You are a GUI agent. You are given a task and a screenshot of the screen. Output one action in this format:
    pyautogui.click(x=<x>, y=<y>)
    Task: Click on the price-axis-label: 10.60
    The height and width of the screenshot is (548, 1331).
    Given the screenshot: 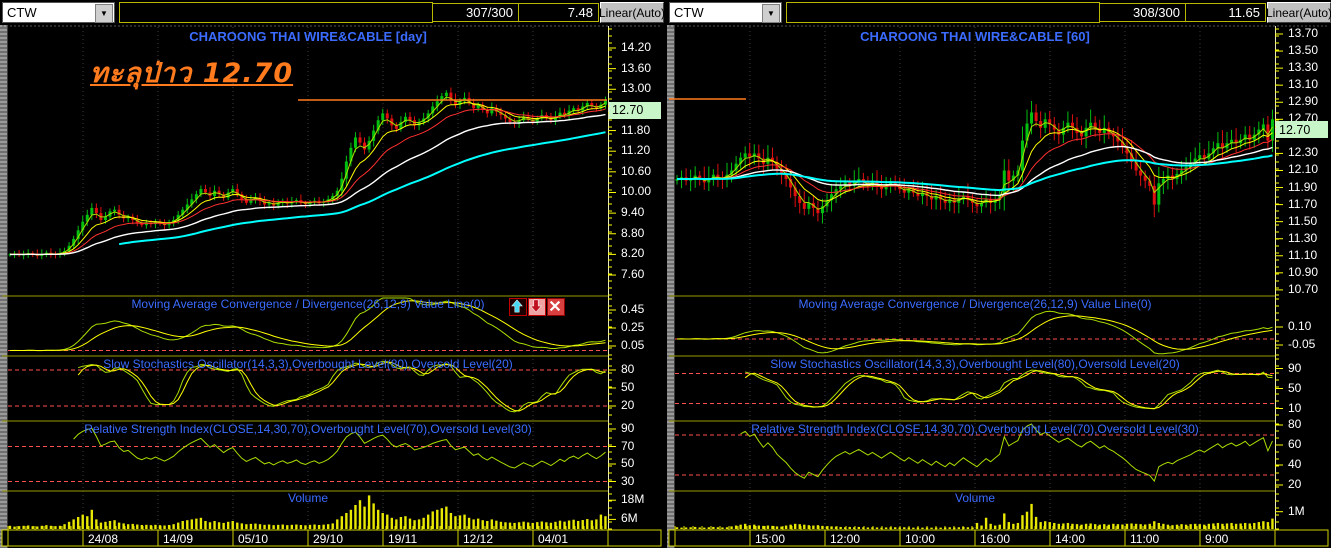 What is the action you would take?
    pyautogui.click(x=636, y=170)
    